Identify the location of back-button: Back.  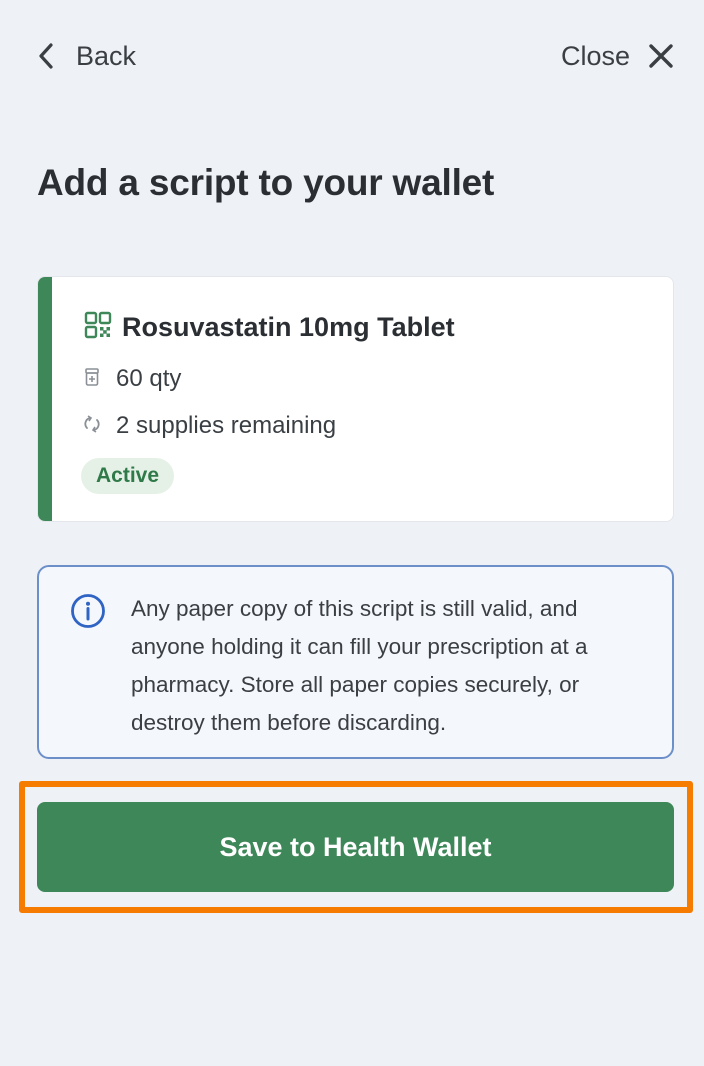
(87, 56).